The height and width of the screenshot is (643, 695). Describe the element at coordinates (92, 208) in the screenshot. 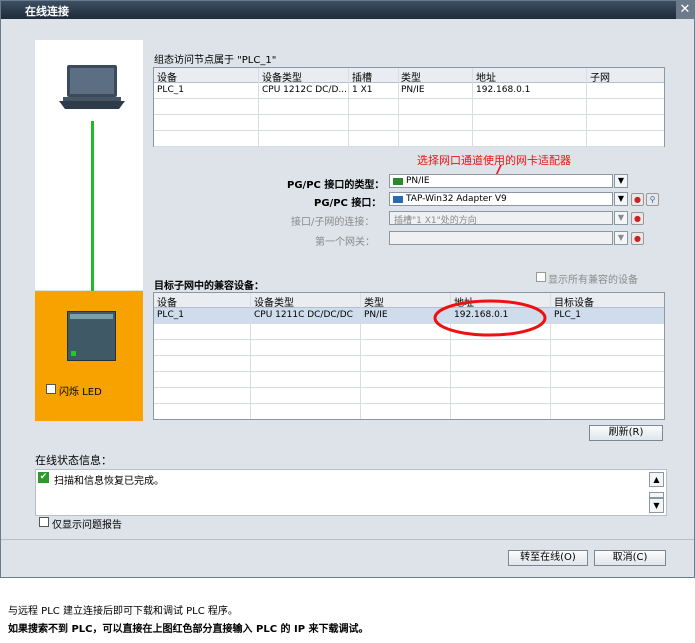

I see `connection-line` at that location.